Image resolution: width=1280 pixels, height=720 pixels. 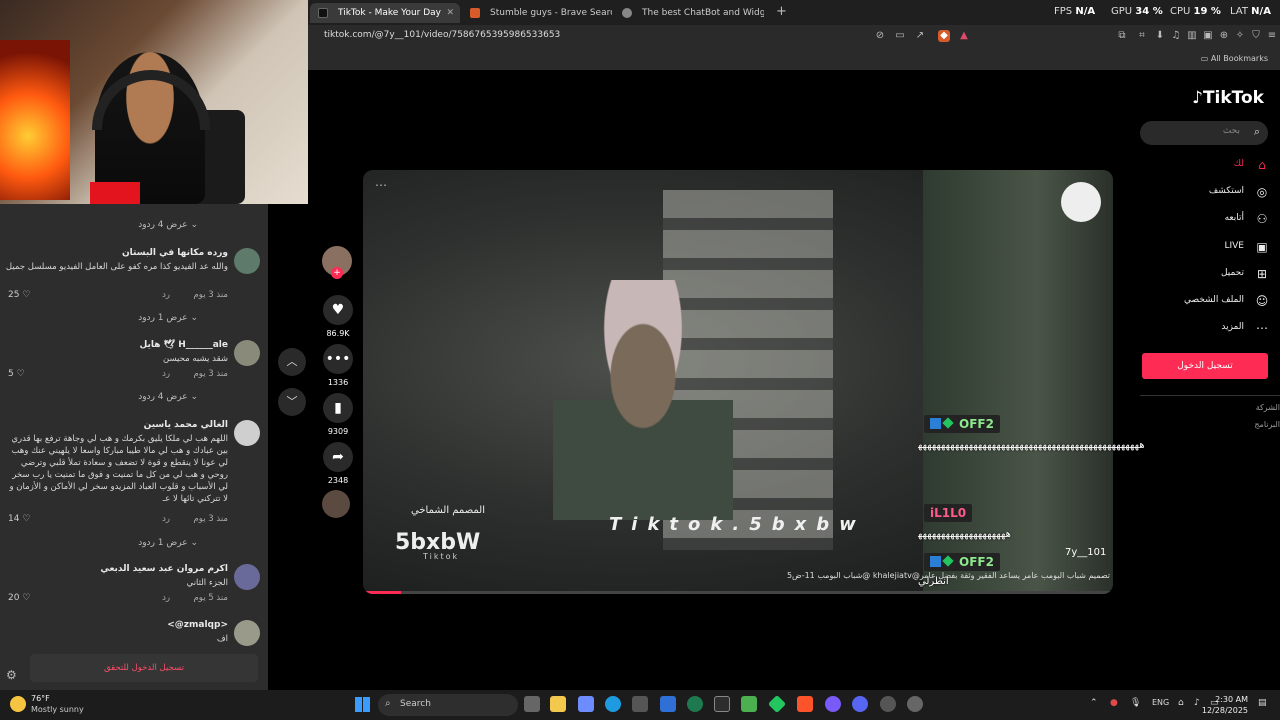 I want to click on cast-icon: ▭, so click(x=900, y=36).